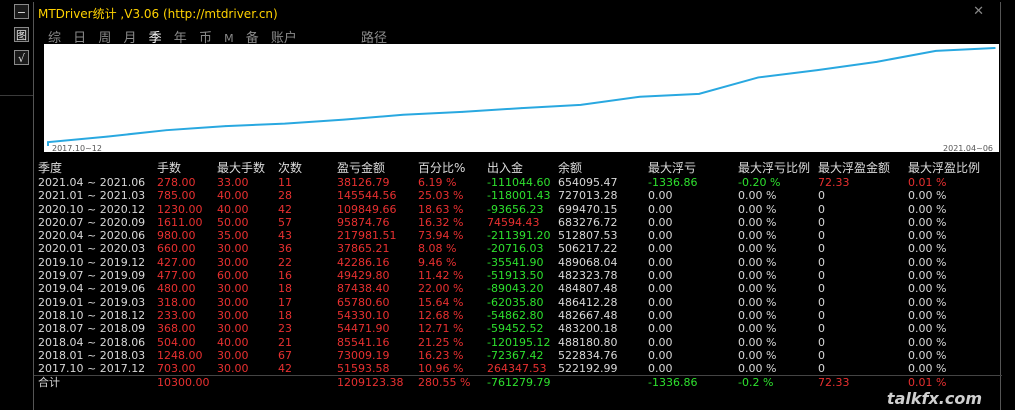 Image resolution: width=1015 pixels, height=410 pixels. I want to click on table-cell: 16.32 %, so click(441, 222).